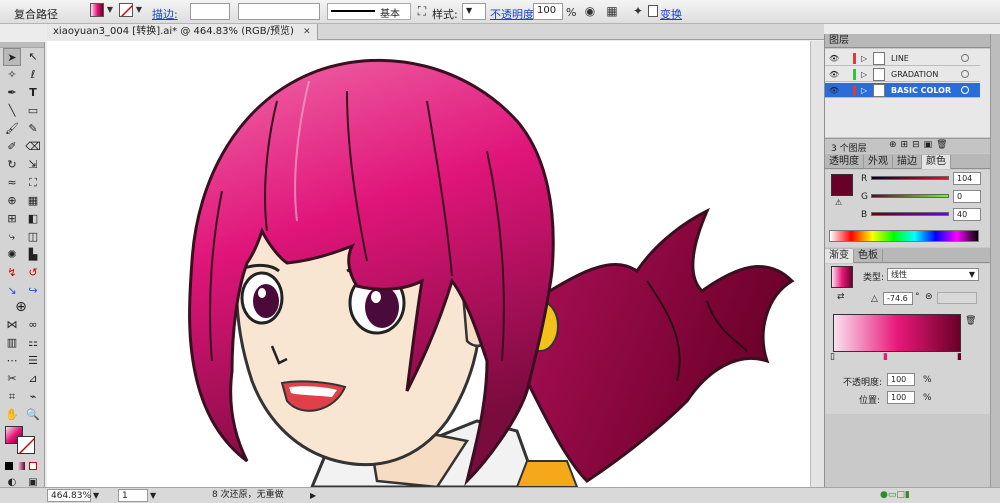 This screenshot has height=503, width=1000. I want to click on perspective-grid-tool-icon: ▦, so click(33, 201).